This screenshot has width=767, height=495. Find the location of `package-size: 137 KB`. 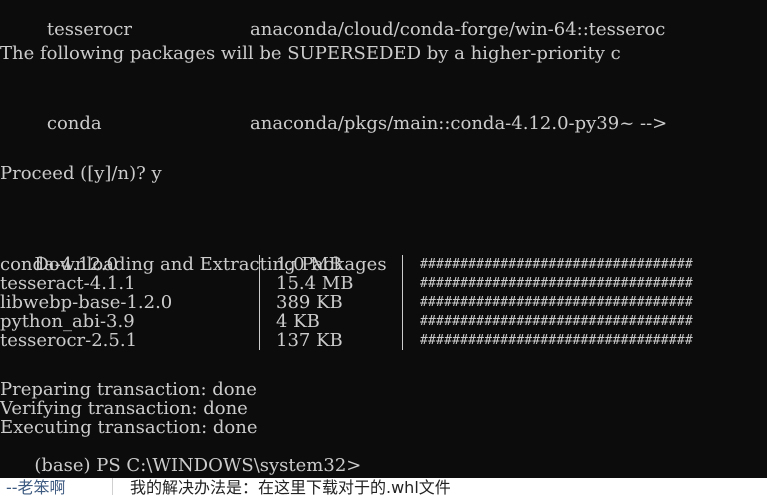

package-size: 137 KB is located at coordinates (309, 340).